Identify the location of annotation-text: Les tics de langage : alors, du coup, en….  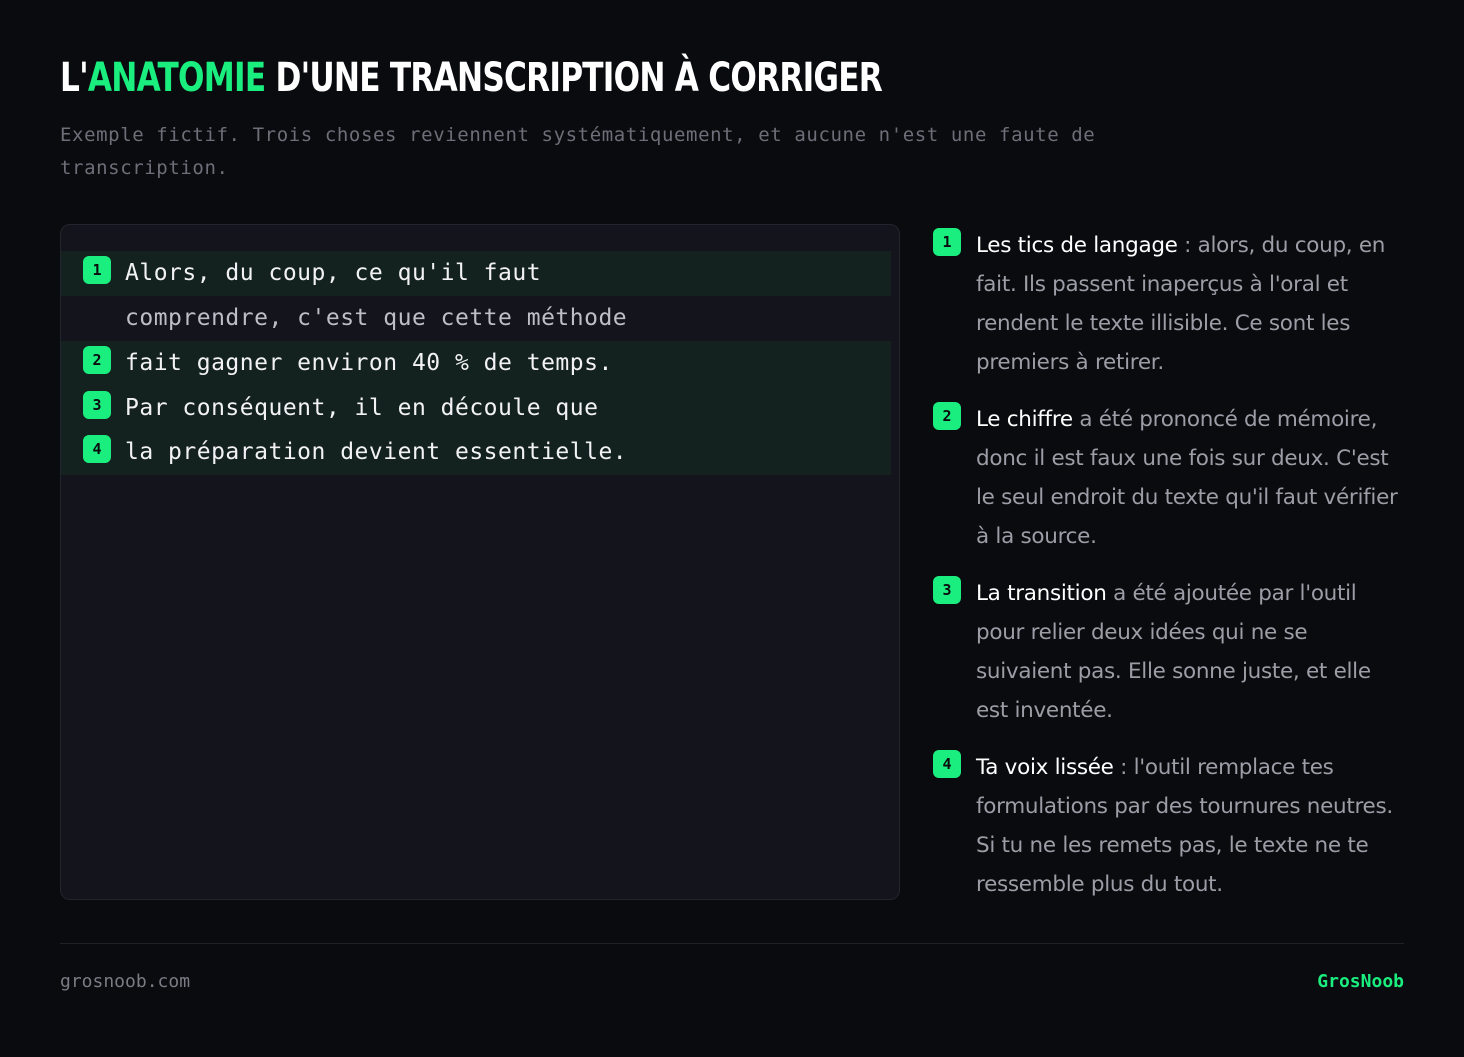
(1192, 304).